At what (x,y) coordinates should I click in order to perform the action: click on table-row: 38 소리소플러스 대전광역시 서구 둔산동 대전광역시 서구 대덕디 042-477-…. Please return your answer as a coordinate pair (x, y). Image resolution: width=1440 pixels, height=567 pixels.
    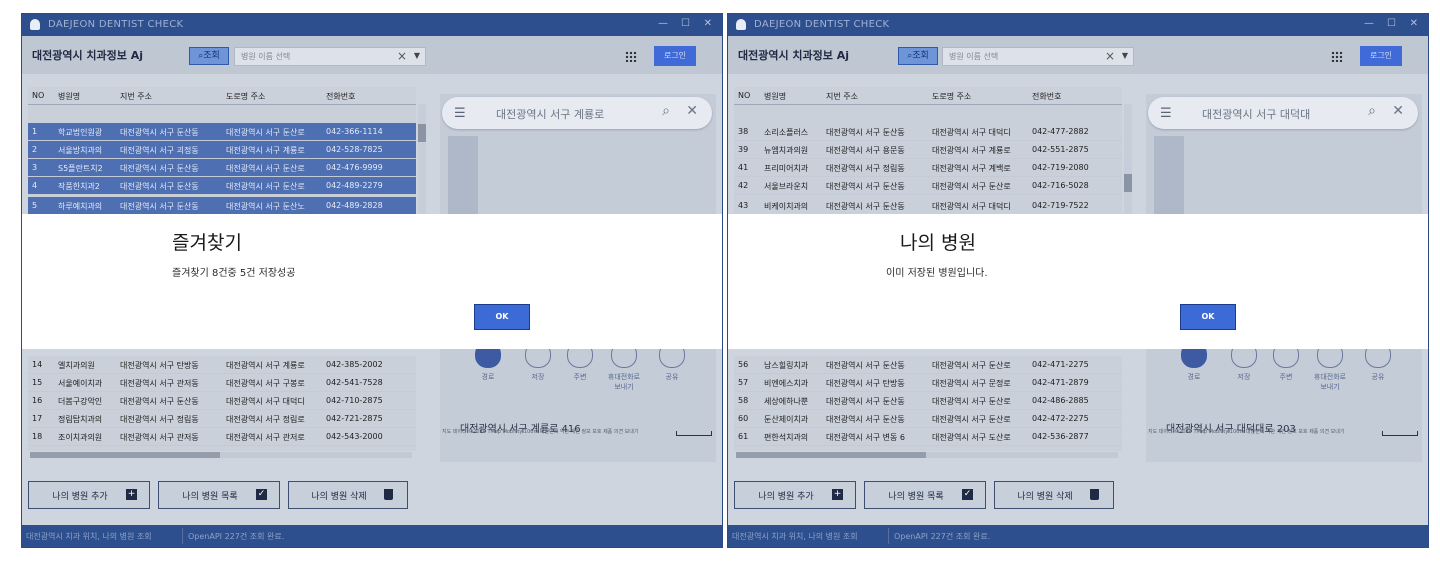
    Looking at the image, I should click on (928, 132).